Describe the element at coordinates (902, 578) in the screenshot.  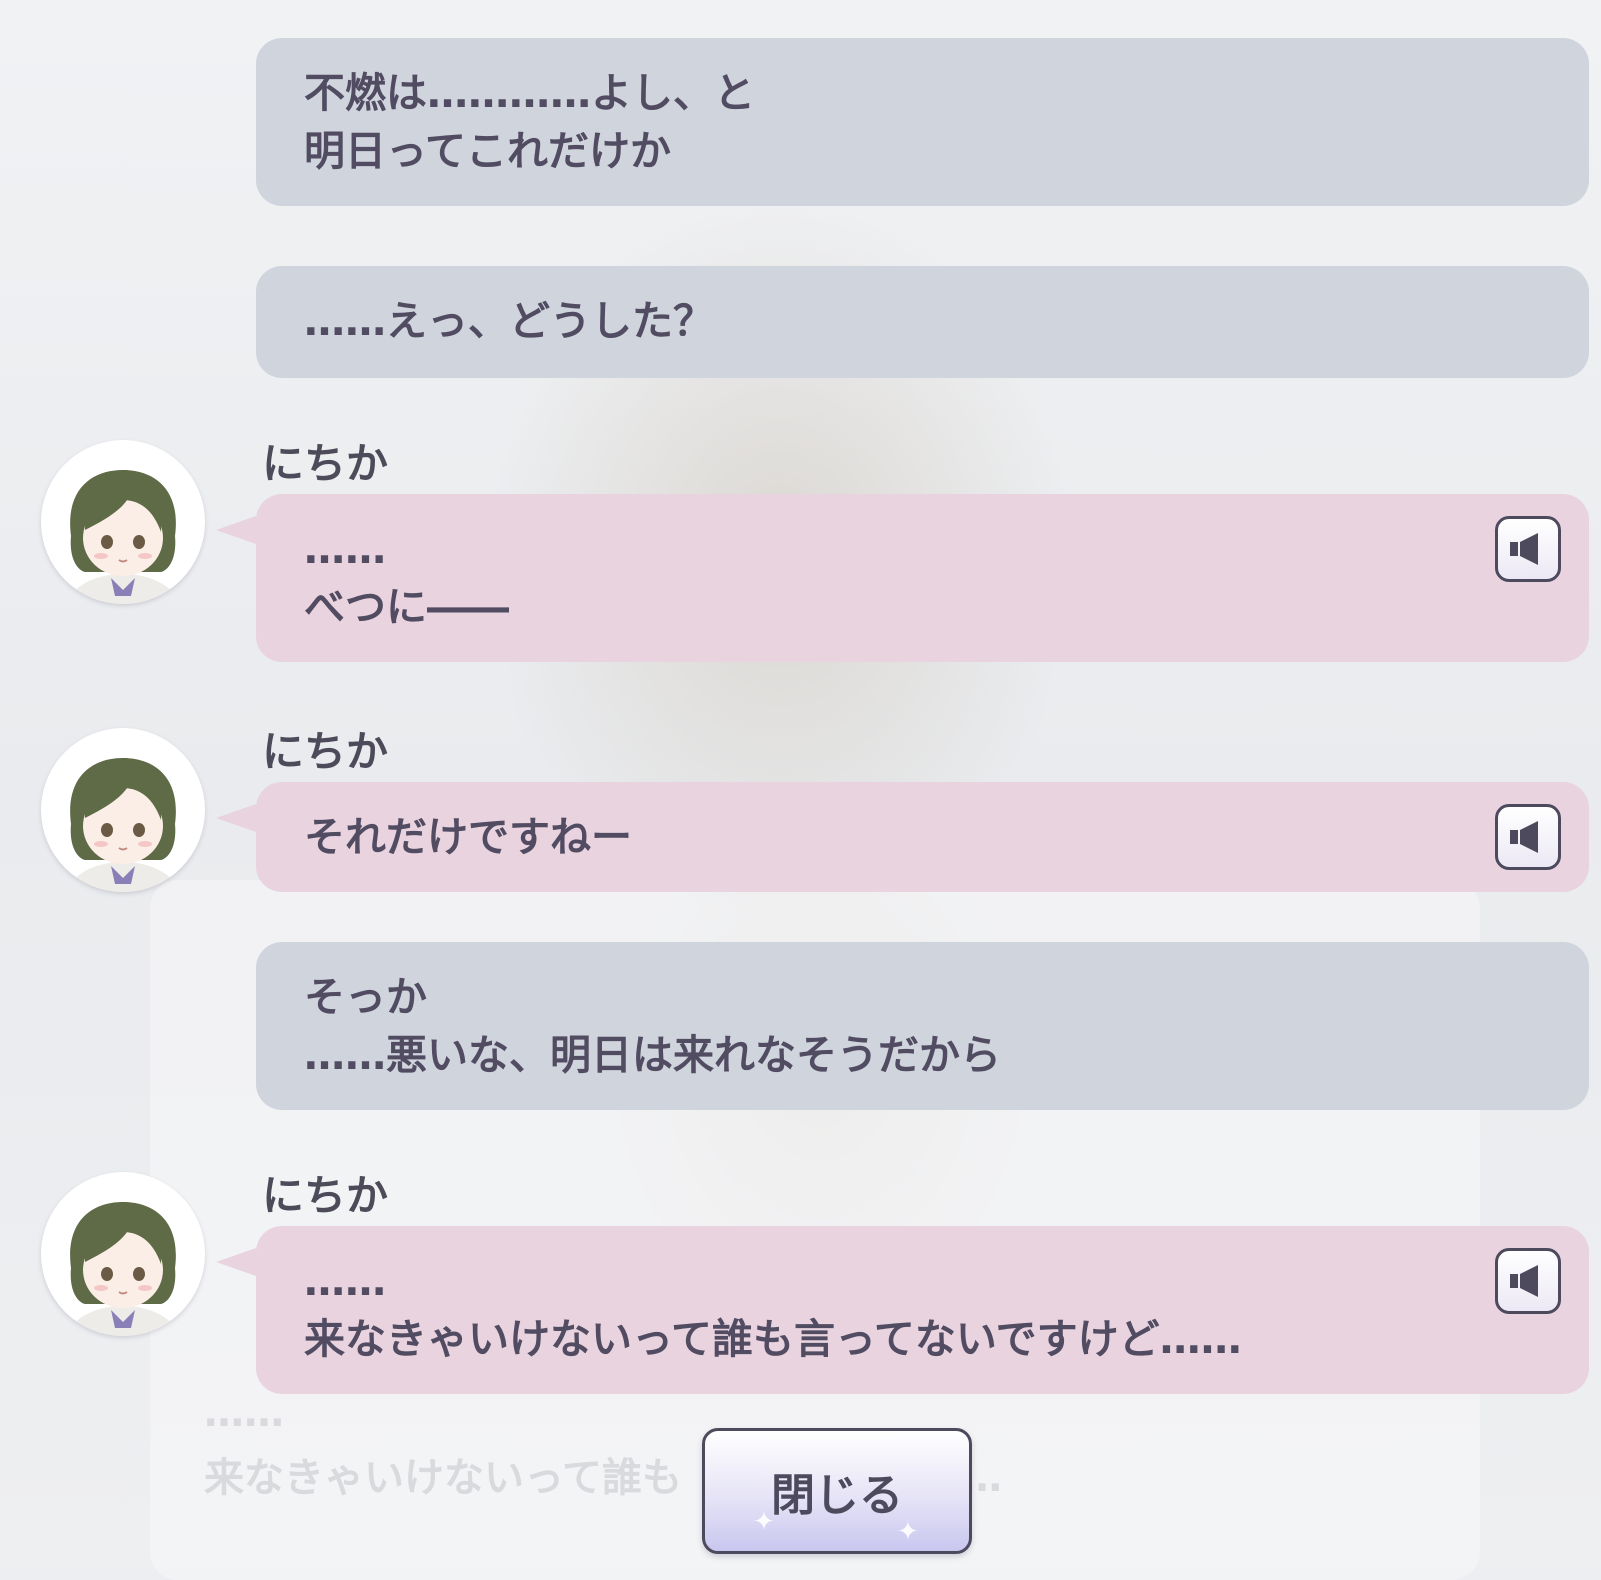
I see `character-message-bubble: …… べつに――` at that location.